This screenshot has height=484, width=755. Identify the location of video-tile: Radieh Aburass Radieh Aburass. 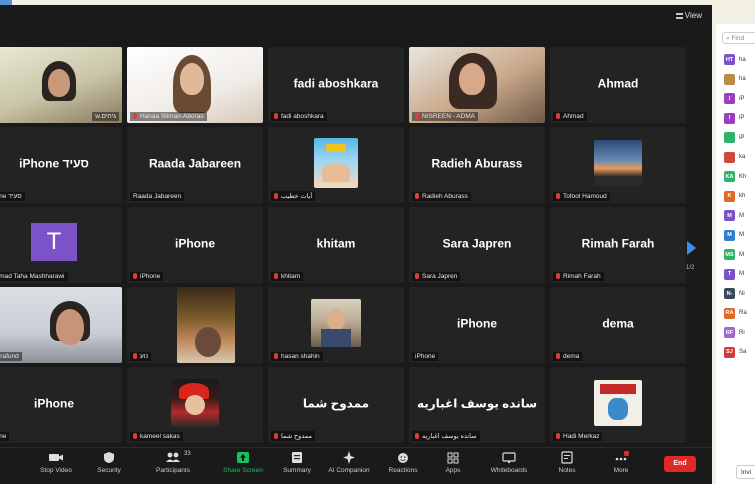
(477, 165).